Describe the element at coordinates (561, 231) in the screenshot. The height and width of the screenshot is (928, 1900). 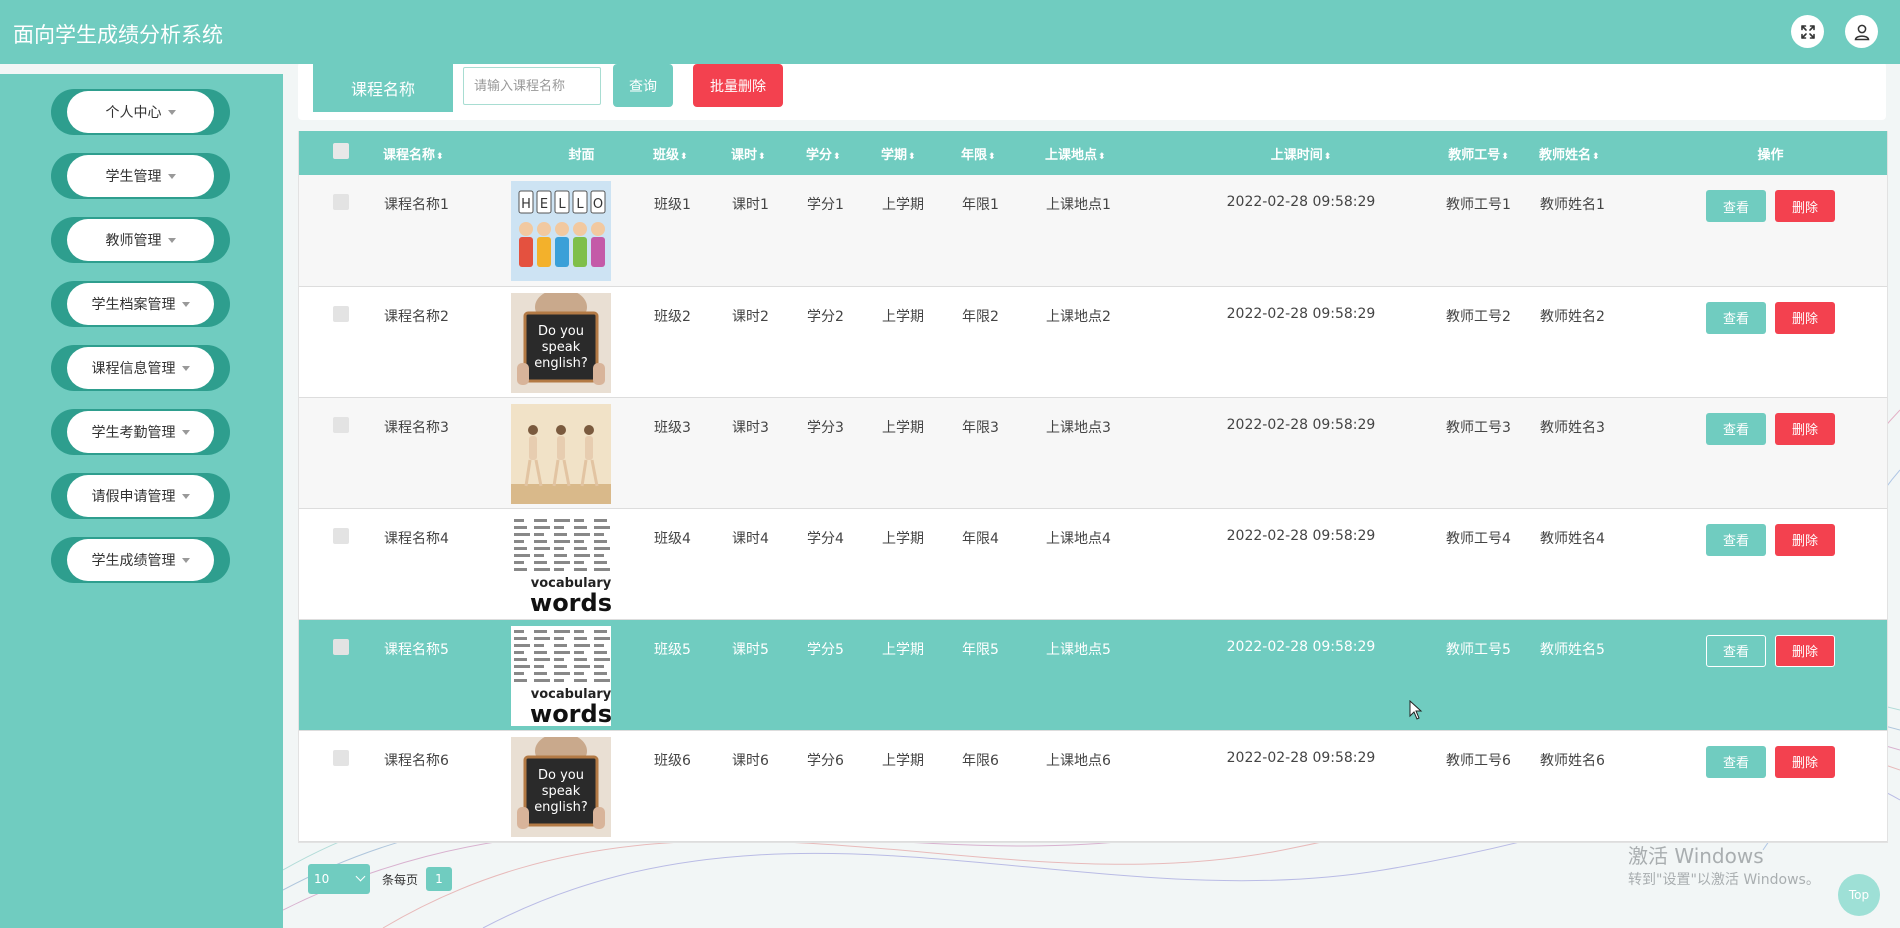
I see `course-cover-image: HELLO` at that location.